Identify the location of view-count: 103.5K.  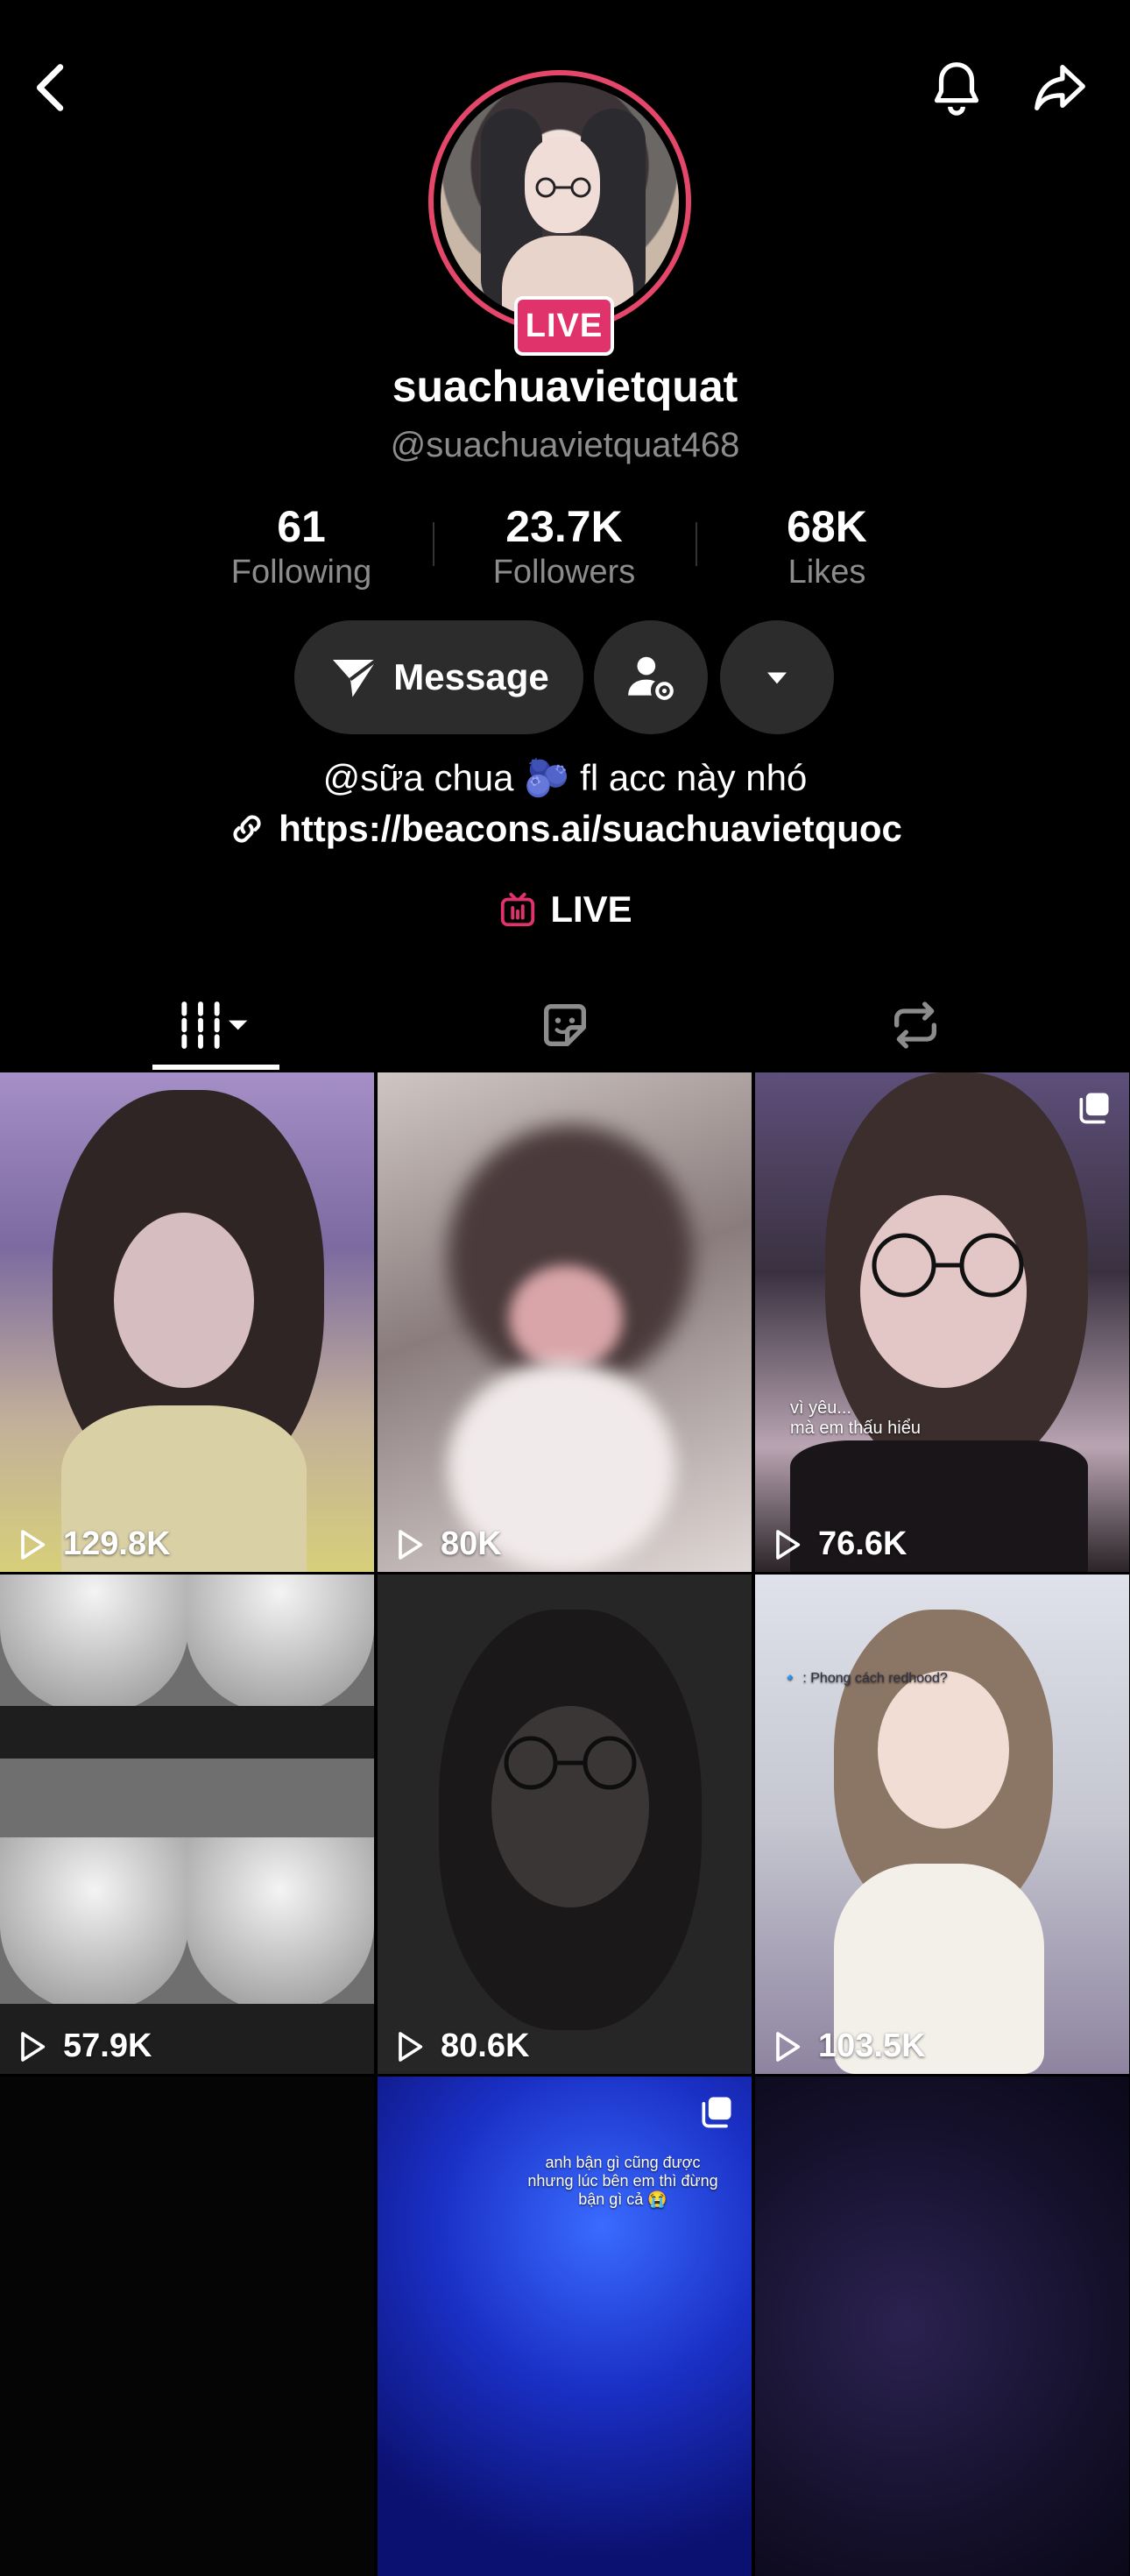
(847, 2046).